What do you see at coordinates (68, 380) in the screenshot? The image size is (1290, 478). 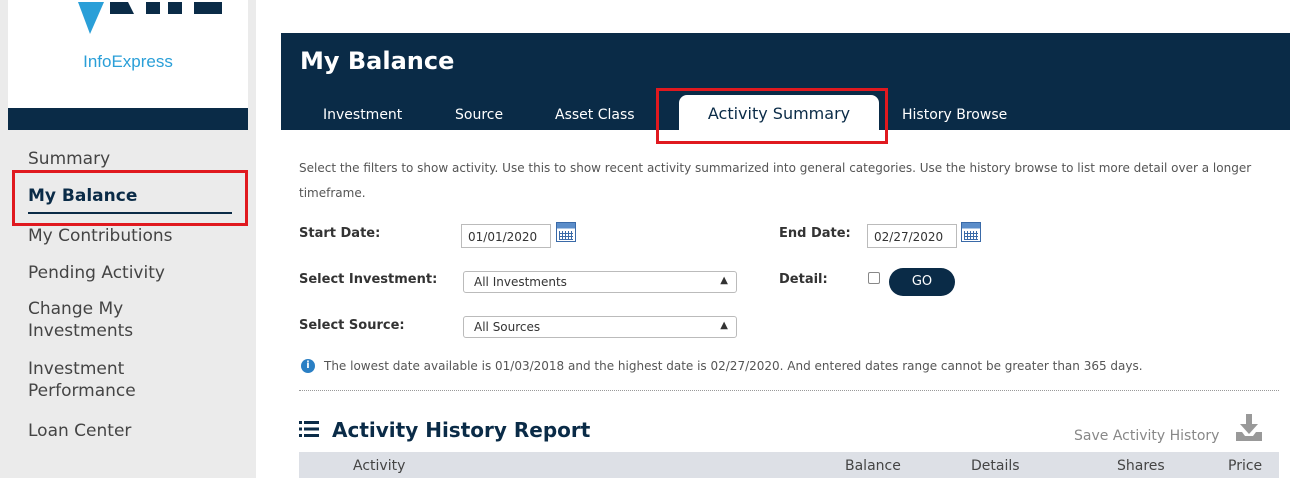 I see `sidebar-item-investment-performance: Investment Performance` at bounding box center [68, 380].